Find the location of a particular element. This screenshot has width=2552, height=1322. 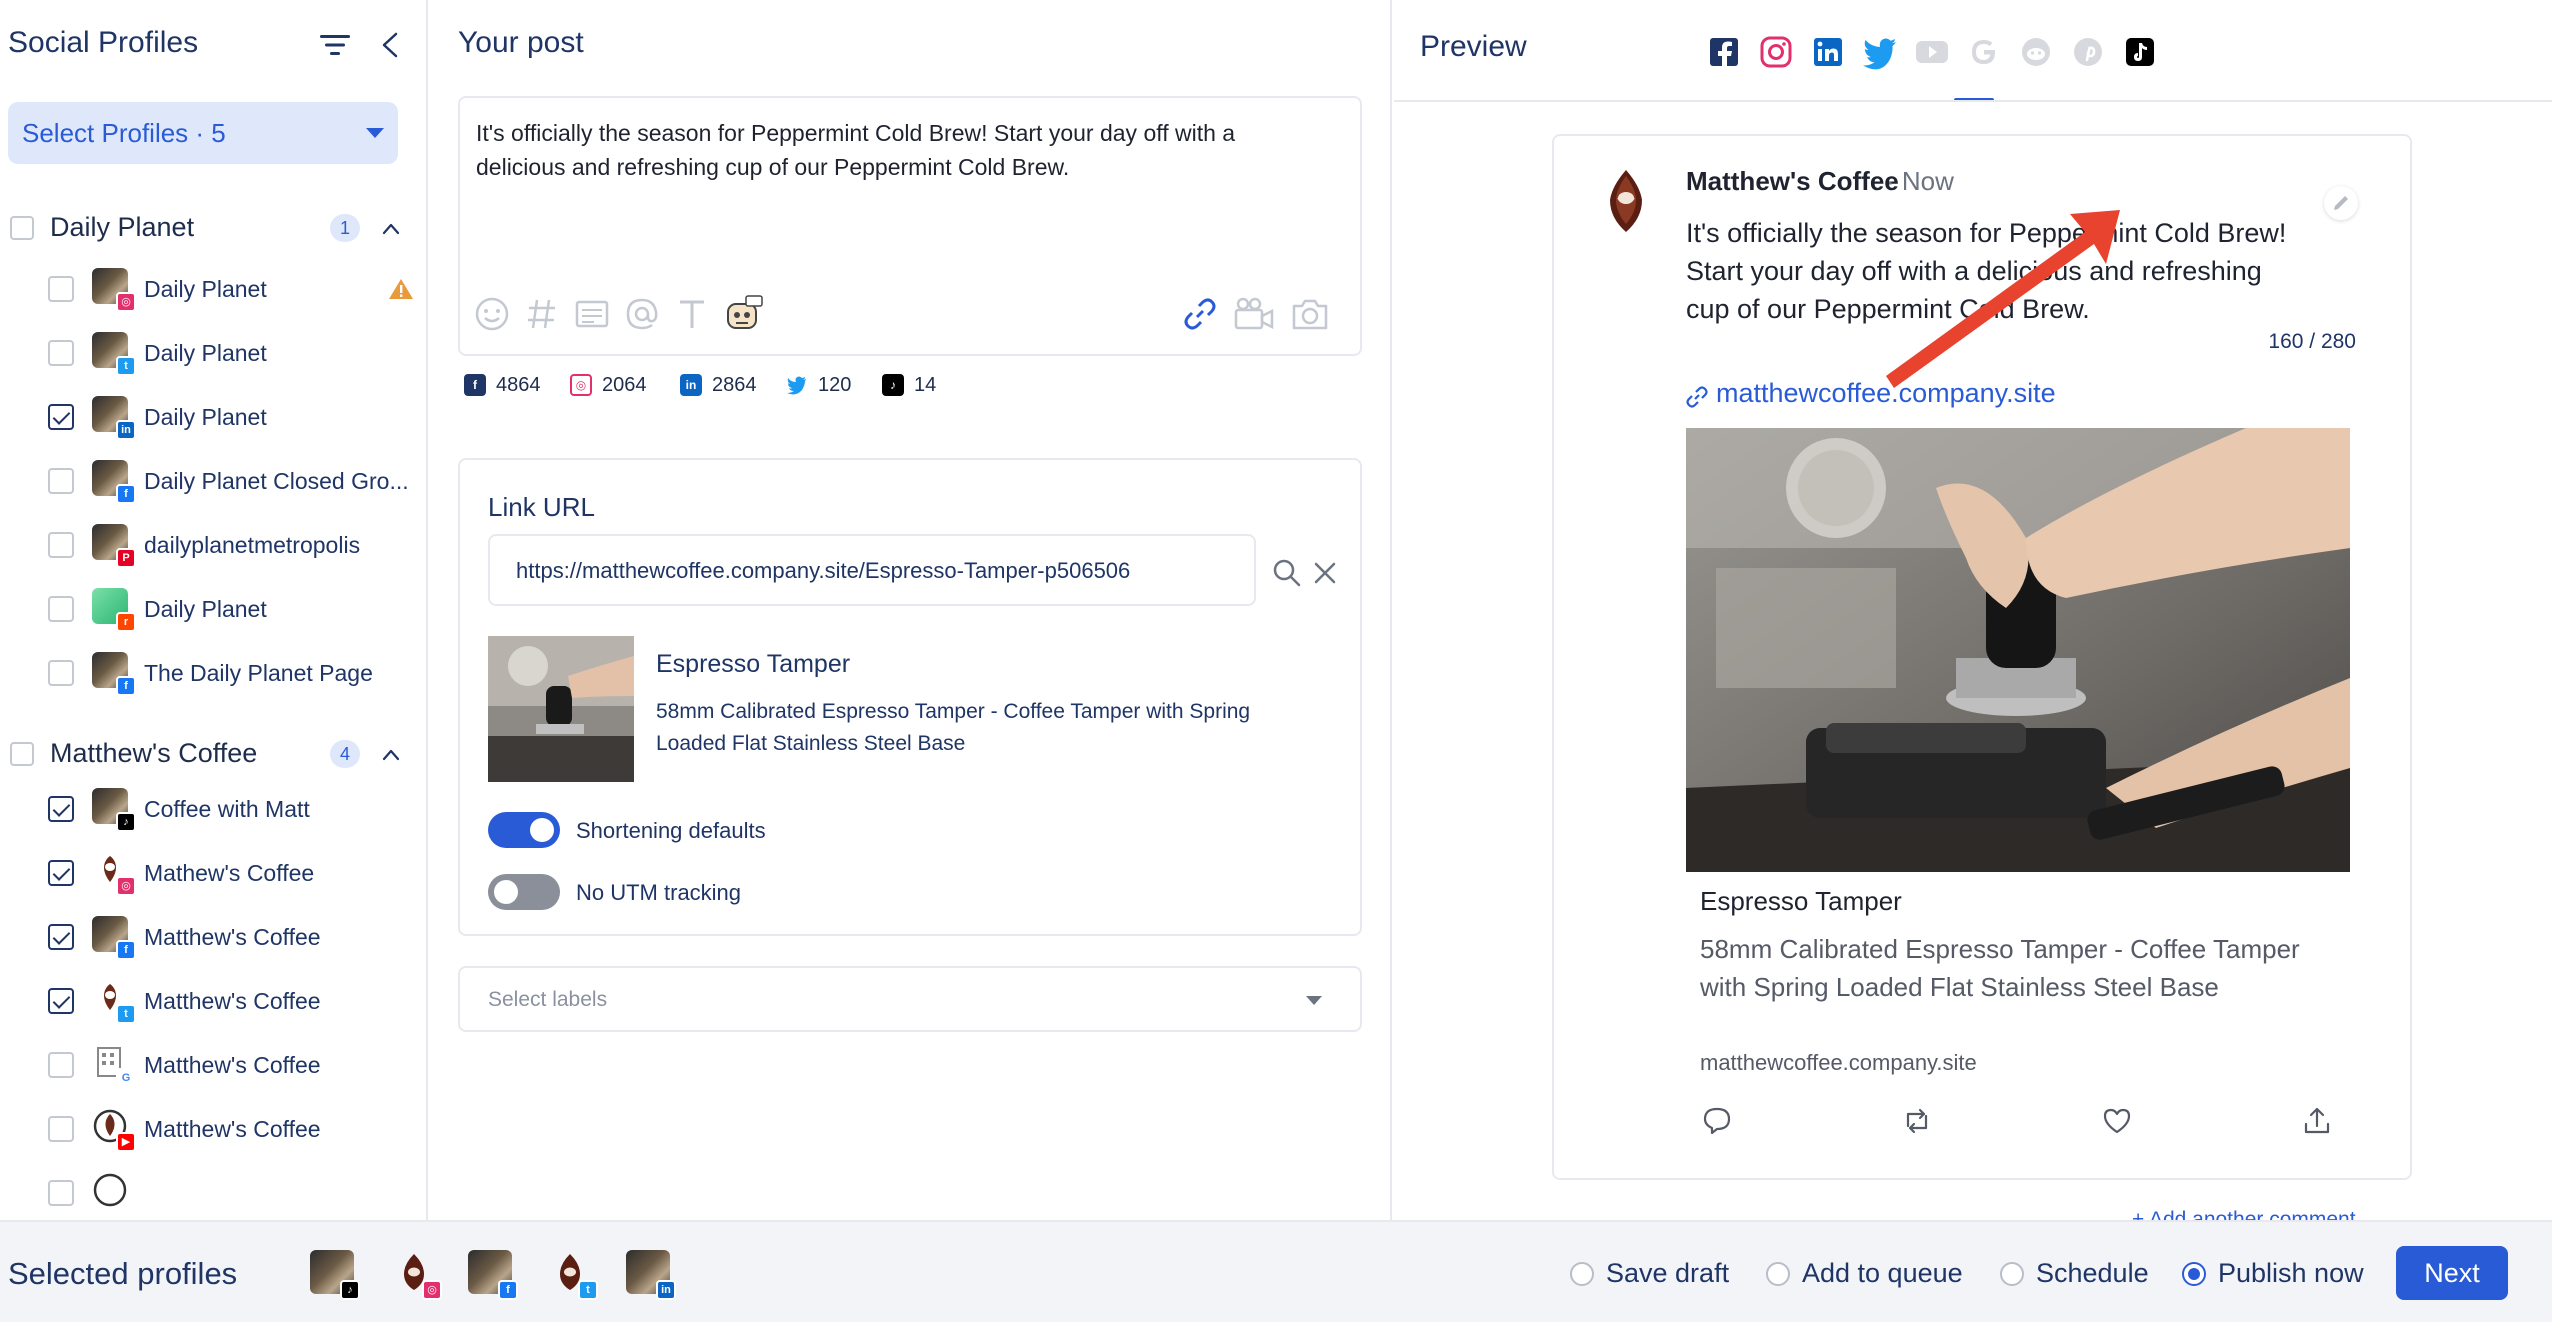

profile-row: t Daily Planet is located at coordinates (237, 353).